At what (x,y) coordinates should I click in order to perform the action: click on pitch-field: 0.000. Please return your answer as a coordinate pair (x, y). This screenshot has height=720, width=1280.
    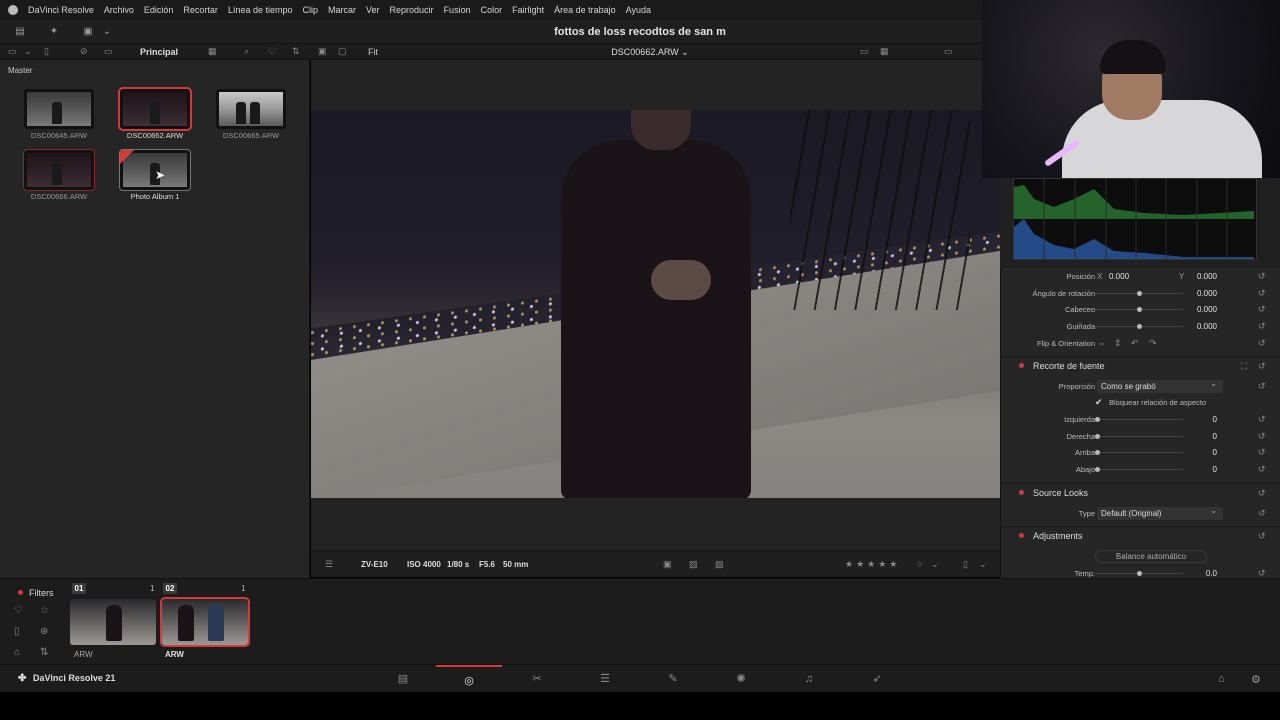
    Looking at the image, I should click on (1202, 309).